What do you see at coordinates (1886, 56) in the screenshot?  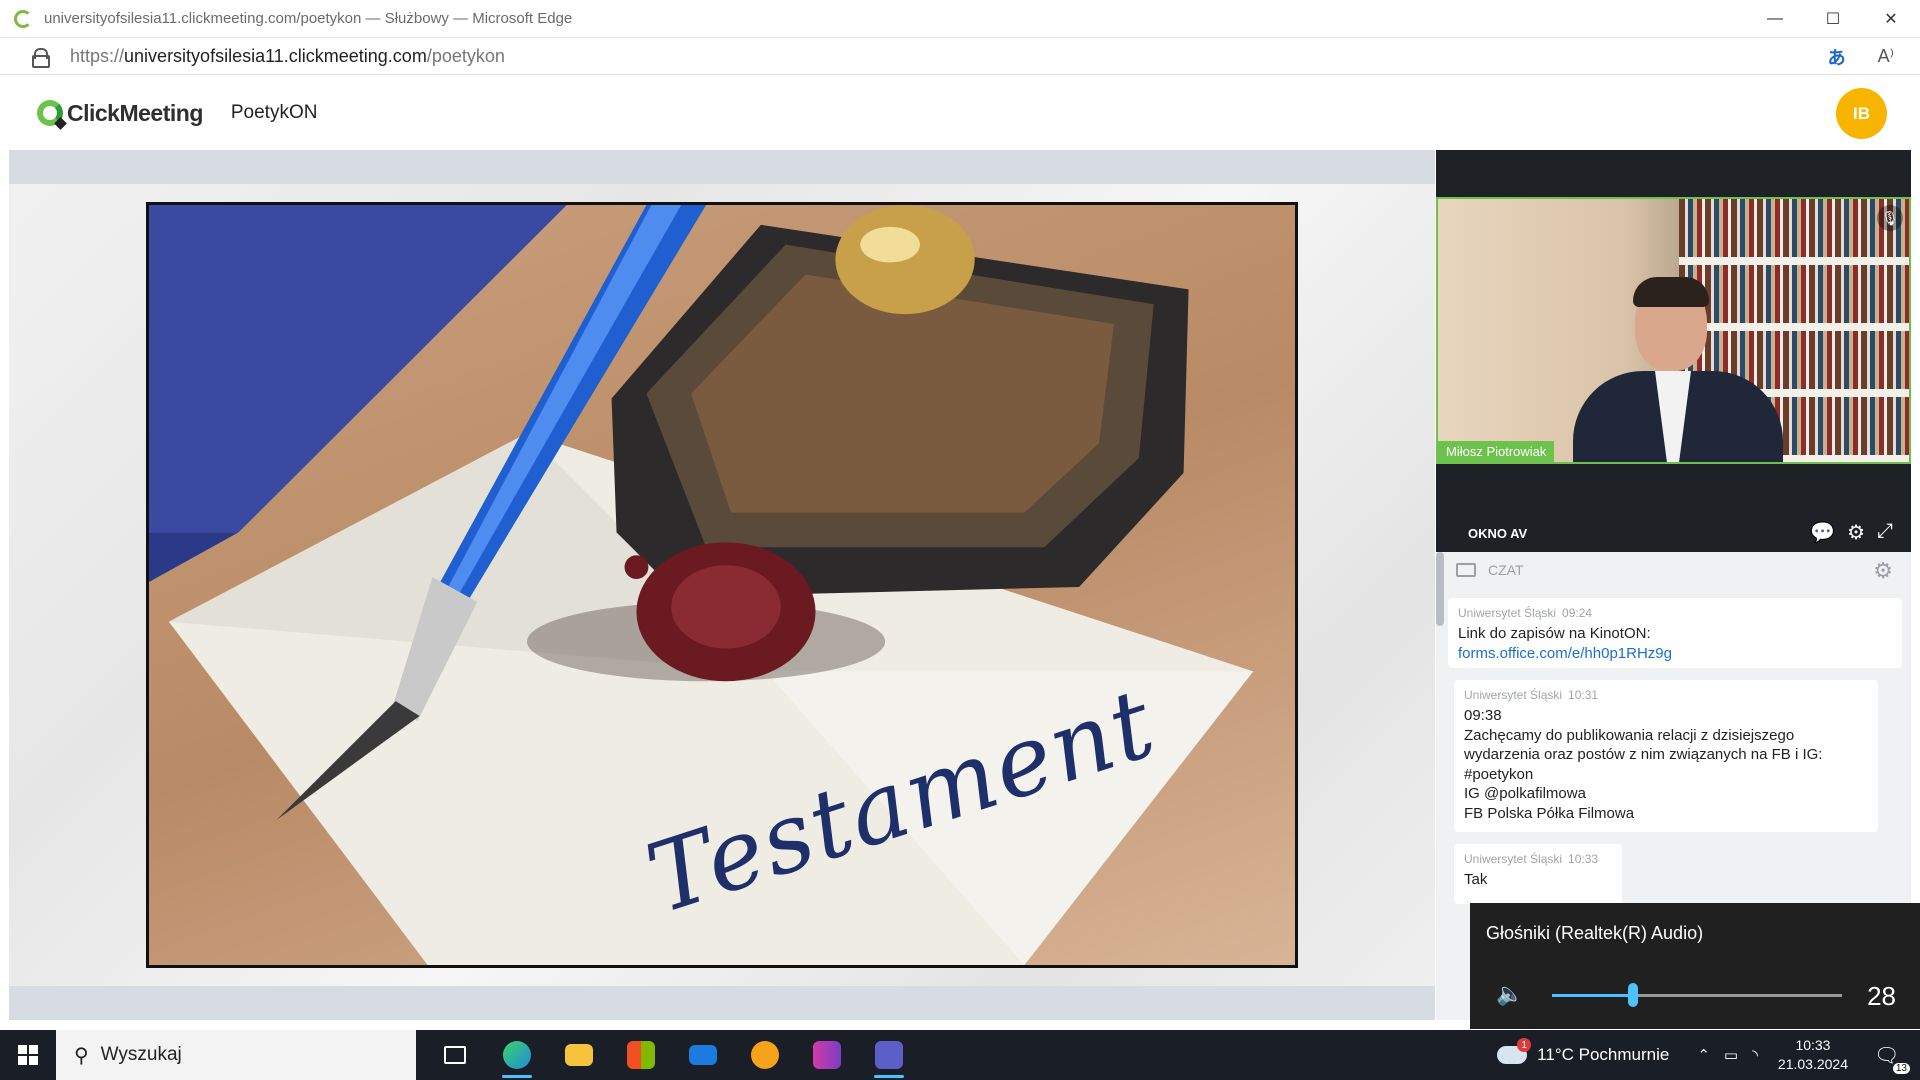 I see `read-aloud-icon: A⁾` at bounding box center [1886, 56].